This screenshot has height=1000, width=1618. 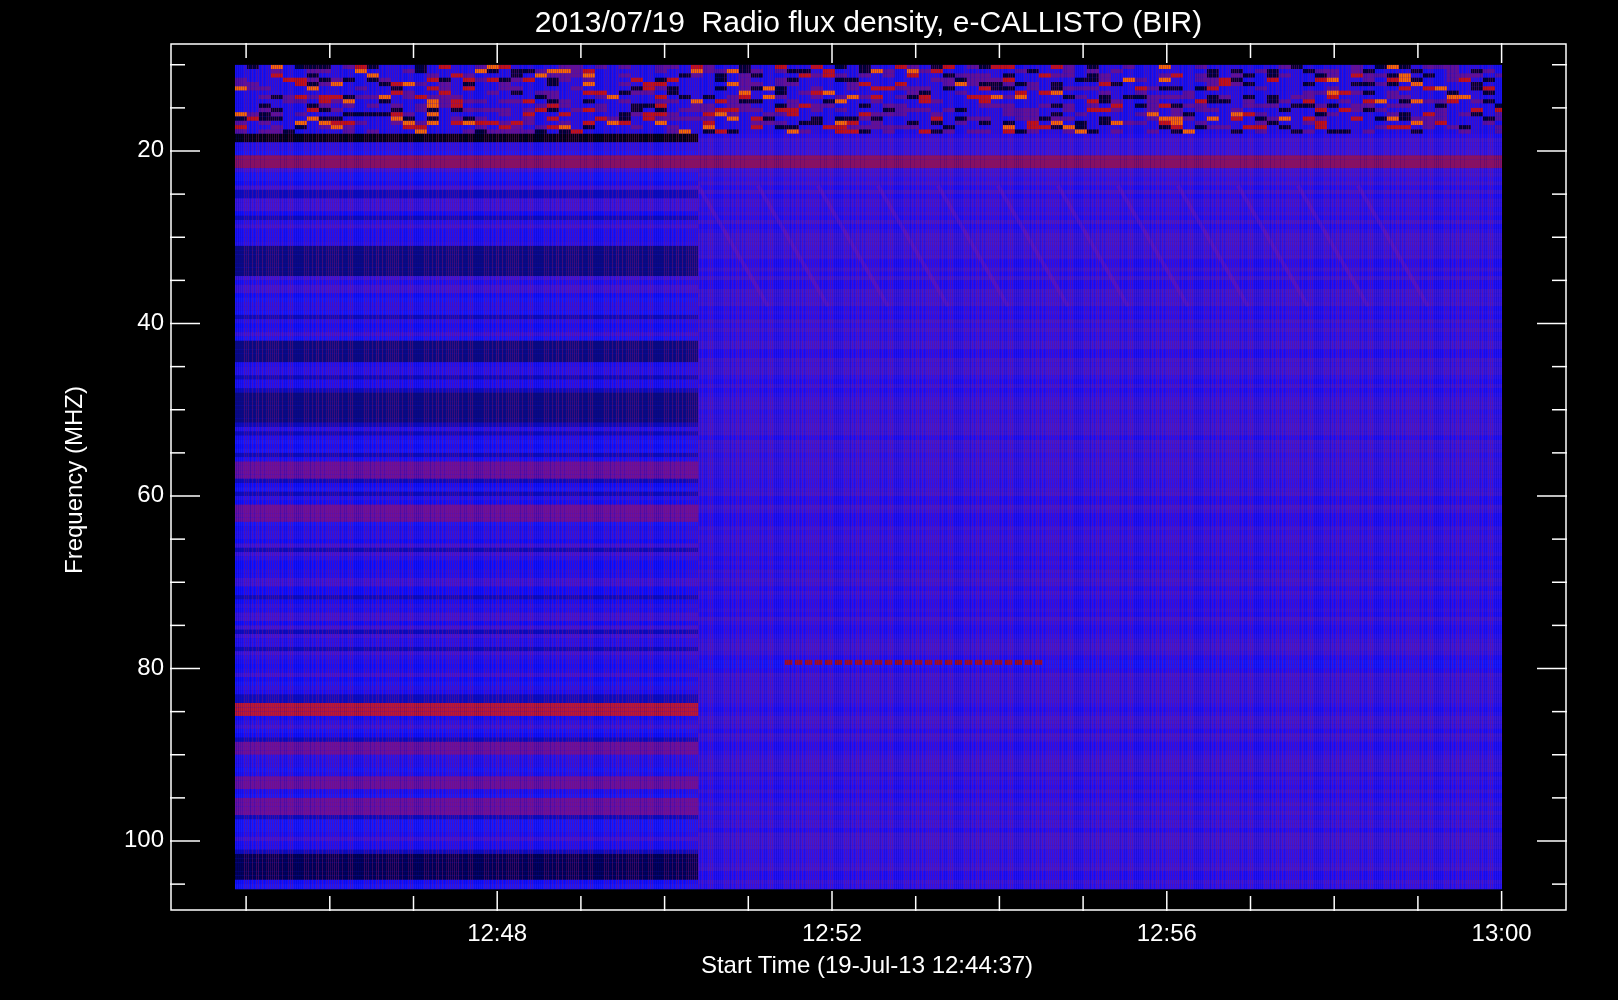 What do you see at coordinates (867, 965) in the screenshot?
I see `x-axis-label: Start Time (19-Jul-13 12:44:37)` at bounding box center [867, 965].